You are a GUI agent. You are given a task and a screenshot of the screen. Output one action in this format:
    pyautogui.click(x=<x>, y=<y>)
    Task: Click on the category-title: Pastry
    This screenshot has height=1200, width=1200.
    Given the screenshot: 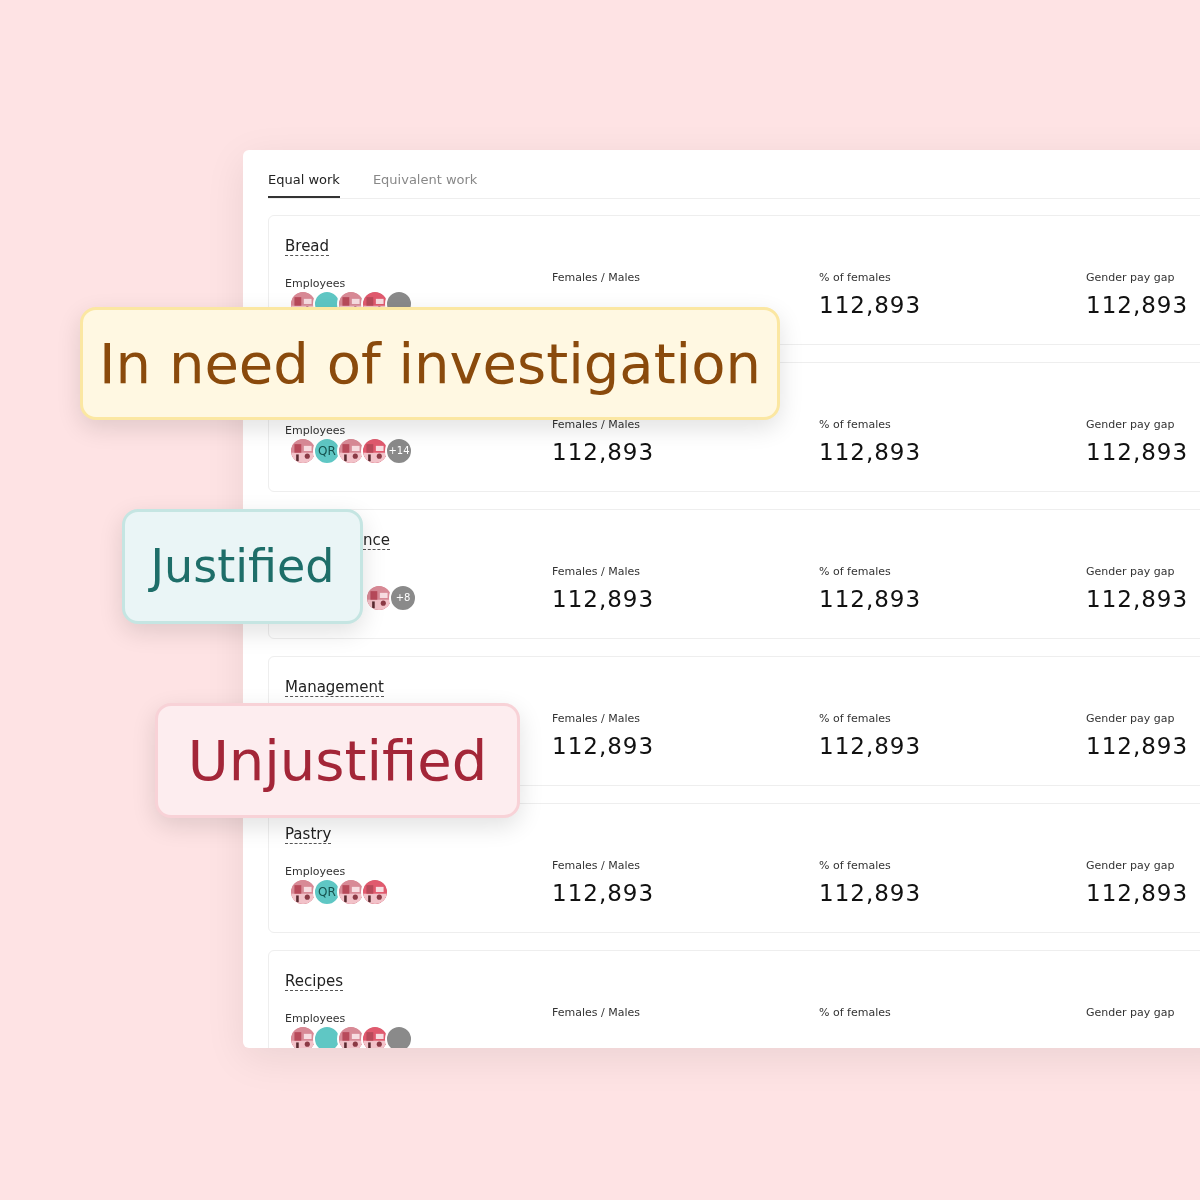 What is the action you would take?
    pyautogui.click(x=308, y=834)
    